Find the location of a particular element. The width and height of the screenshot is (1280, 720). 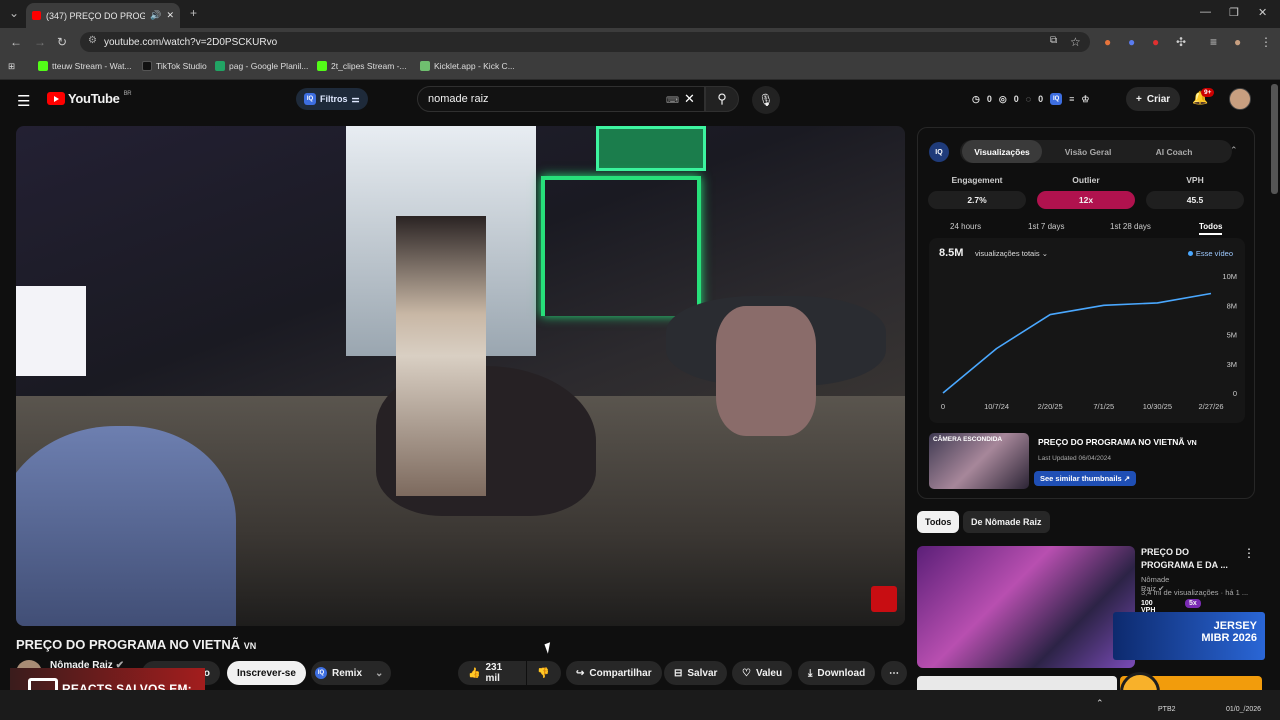

like-count: 231 mil is located at coordinates (494, 673).